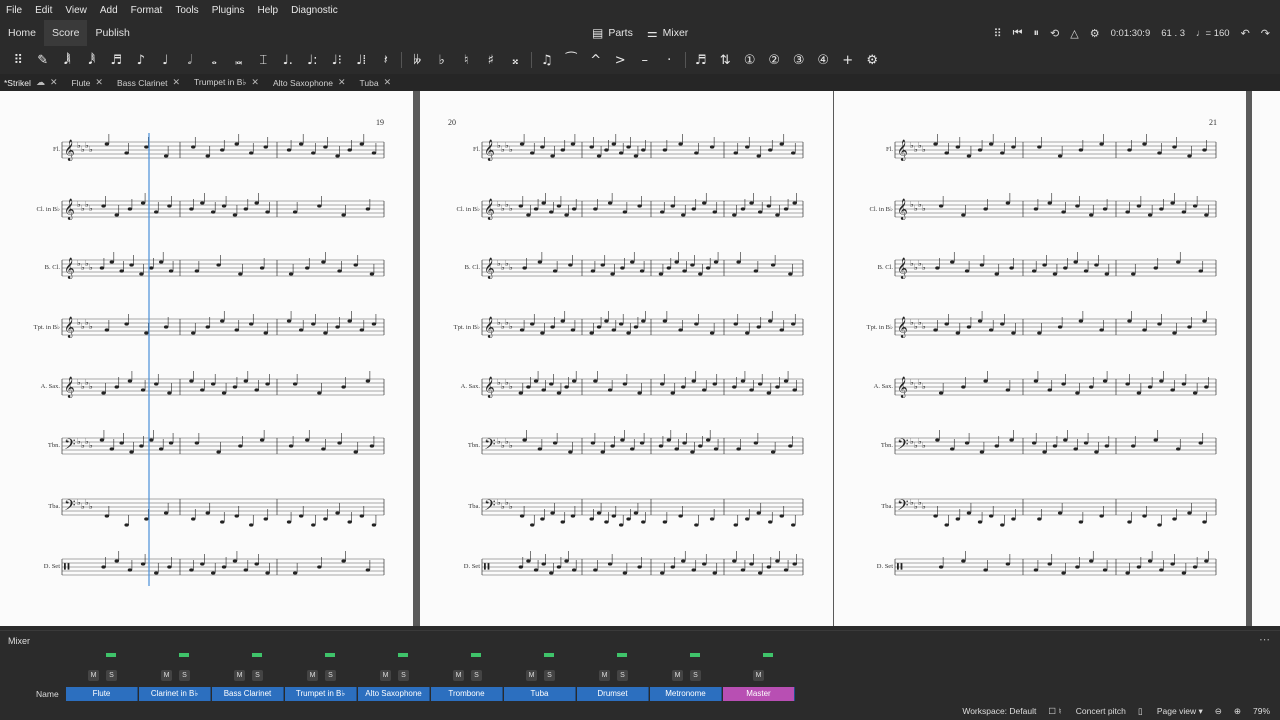 This screenshot has width=1280, height=720. I want to click on slur-icon: ⁀, so click(571, 60).